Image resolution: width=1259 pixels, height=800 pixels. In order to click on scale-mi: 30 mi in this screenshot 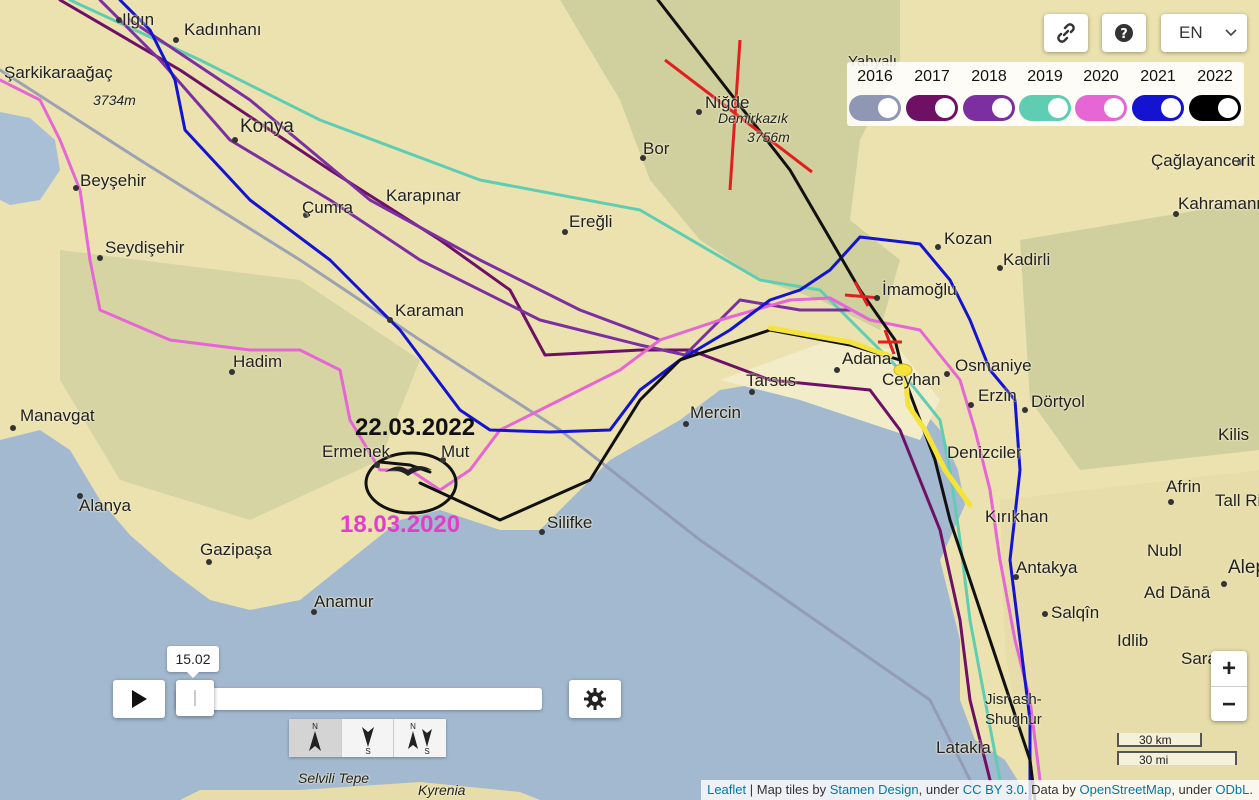, I will do `click(1177, 759)`.